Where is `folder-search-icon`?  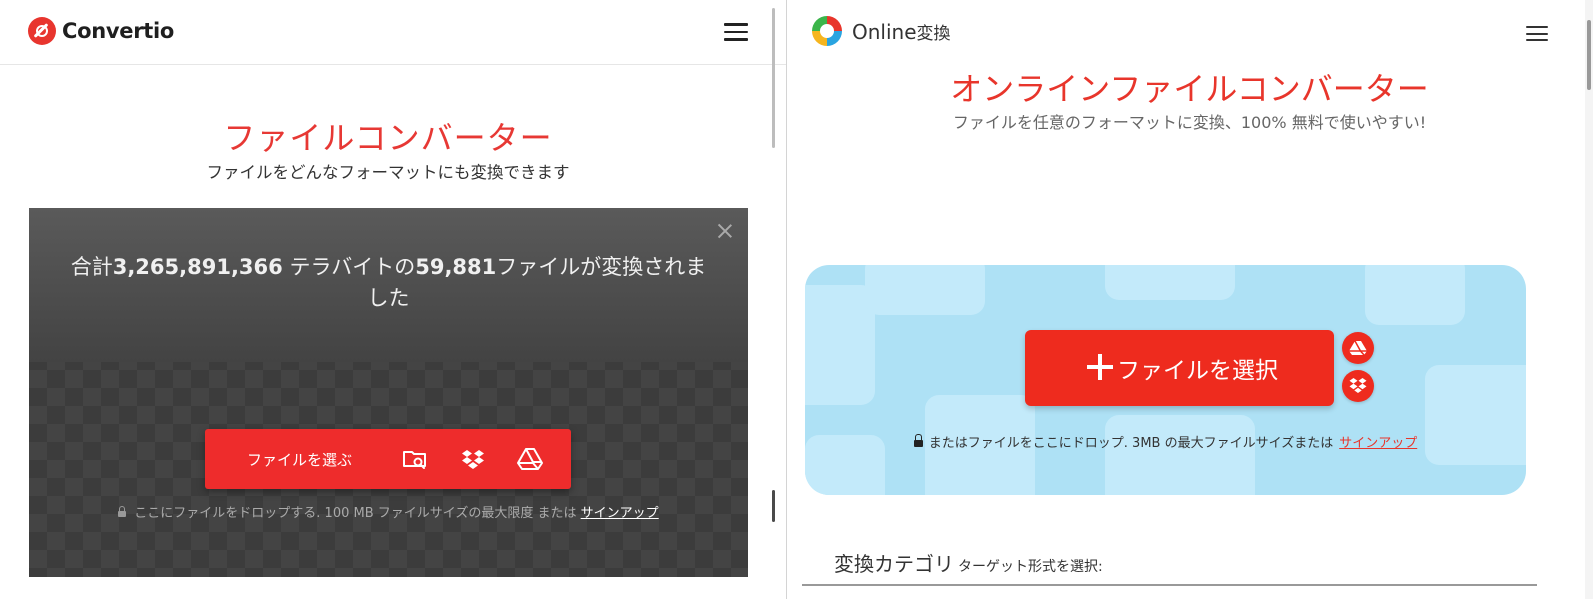 folder-search-icon is located at coordinates (415, 459).